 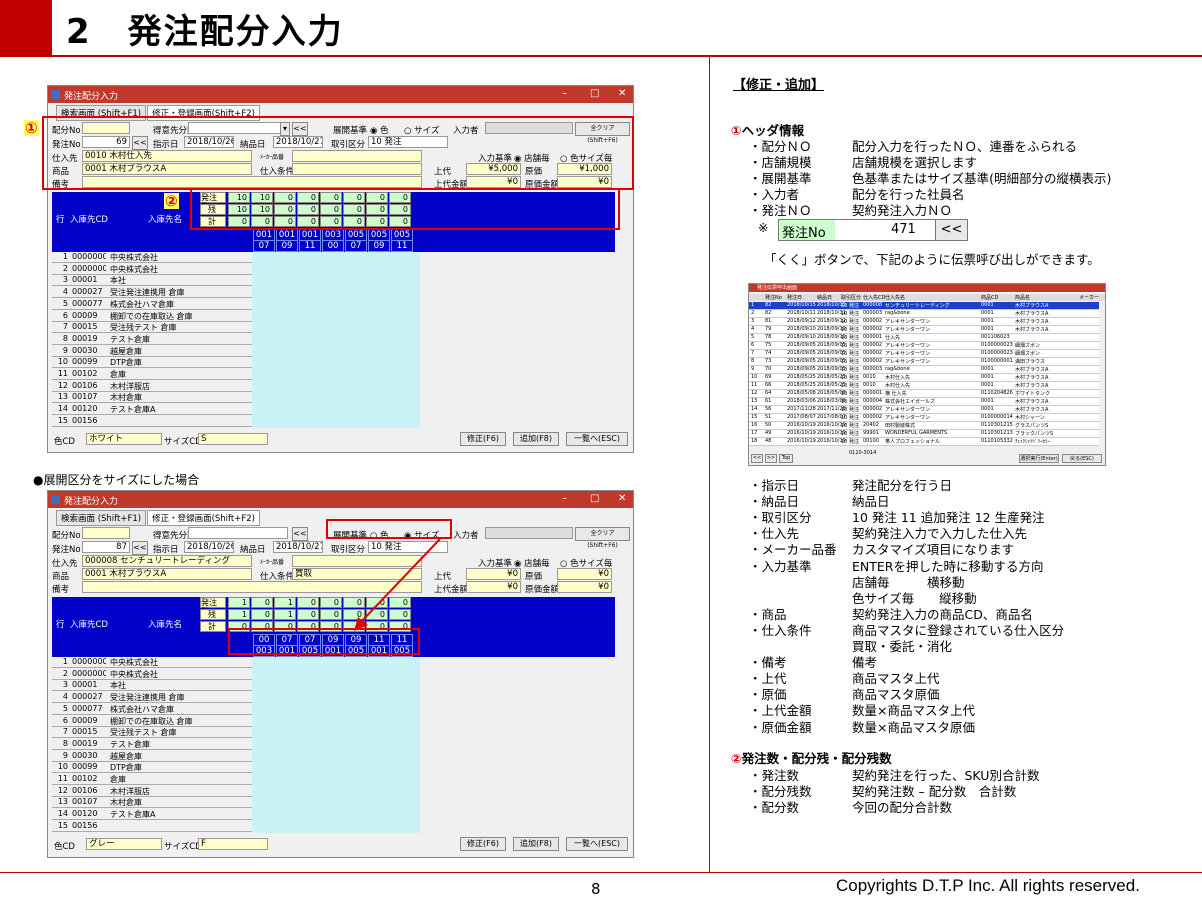 I want to click on app-icon, so click(x=55, y=499).